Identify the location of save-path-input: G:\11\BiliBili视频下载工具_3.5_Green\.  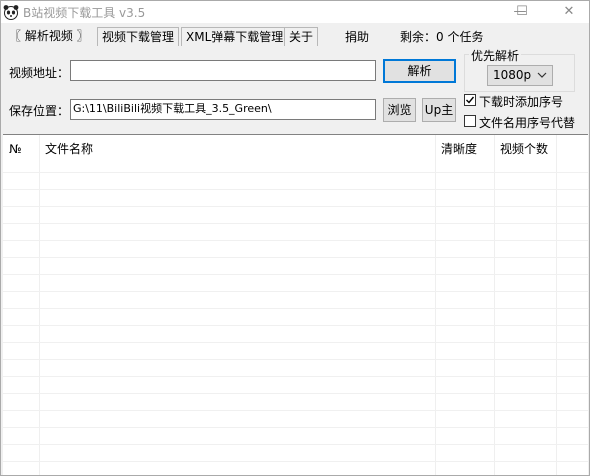
(223, 109).